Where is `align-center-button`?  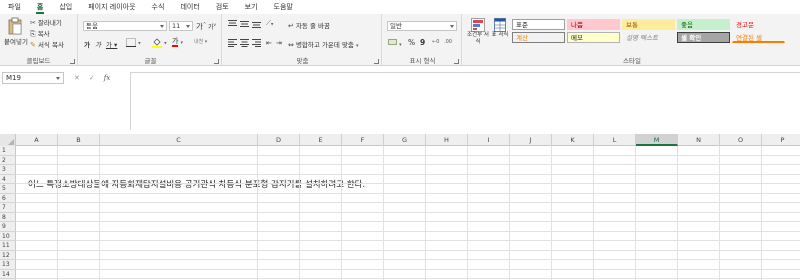 align-center-button is located at coordinates (244, 44).